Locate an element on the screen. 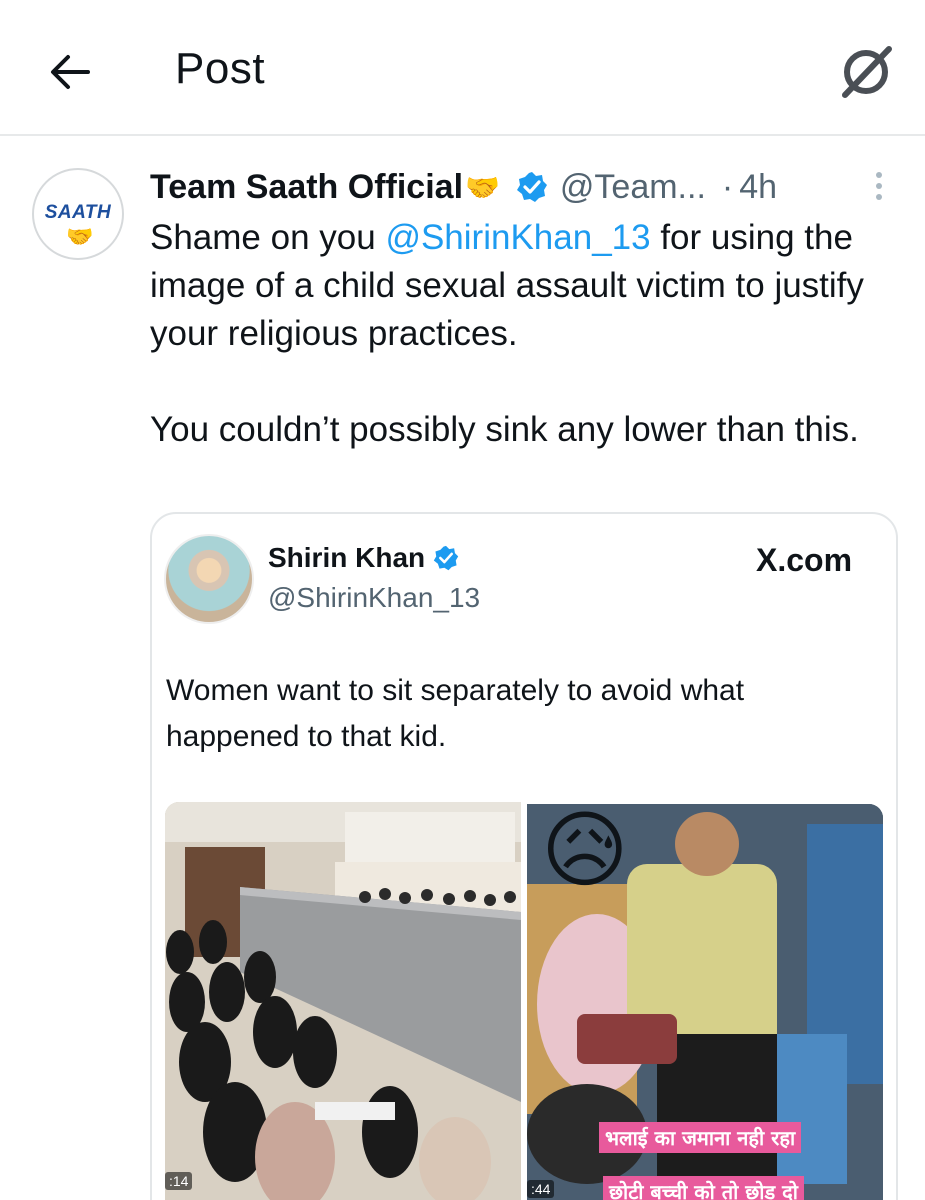 The width and height of the screenshot is (925, 1200). post-time: 4h is located at coordinates (758, 187).